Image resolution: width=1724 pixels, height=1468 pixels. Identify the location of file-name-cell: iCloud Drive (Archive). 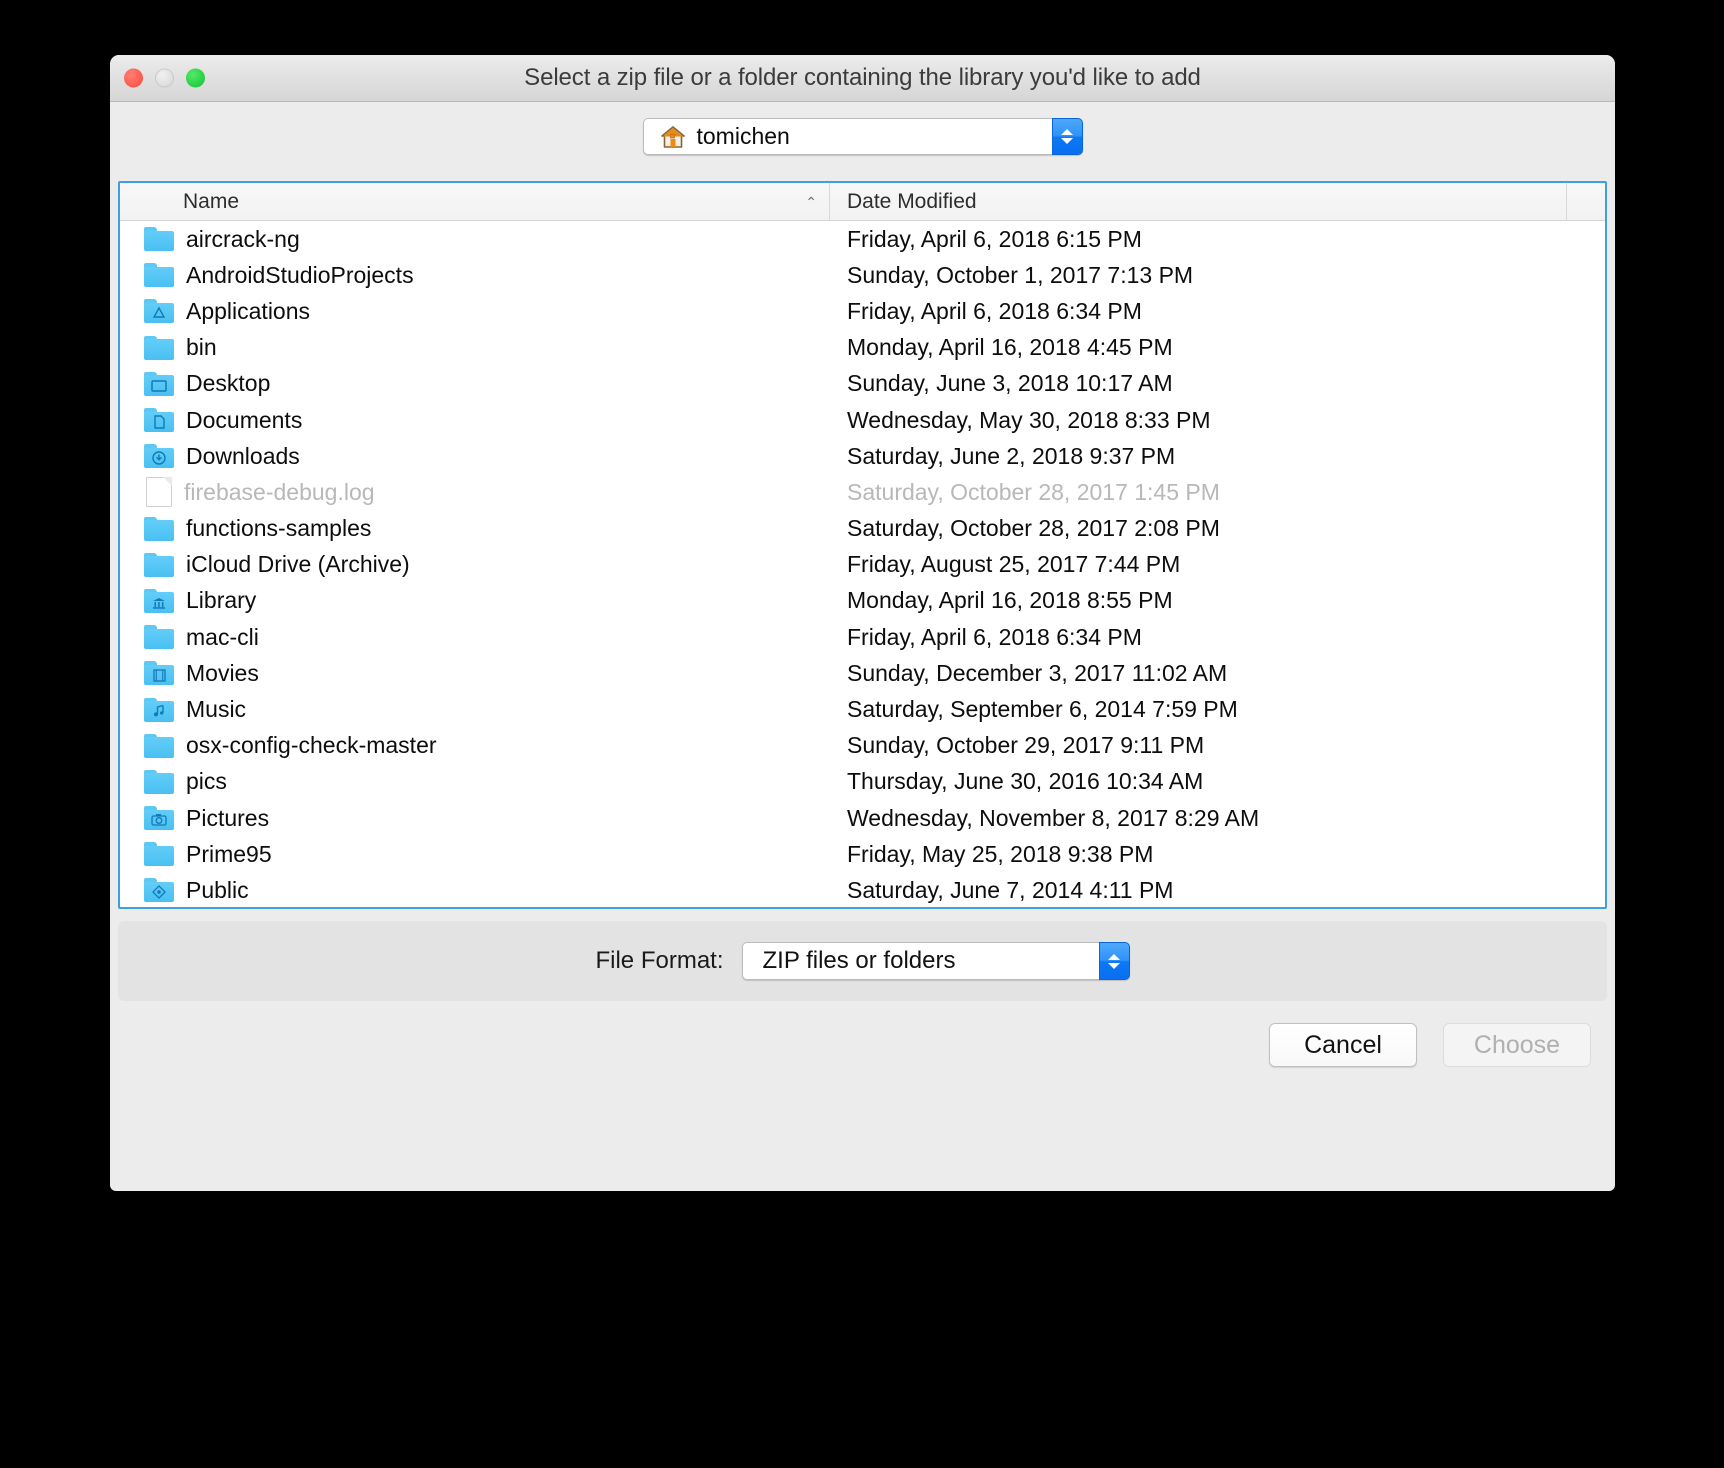
(475, 564).